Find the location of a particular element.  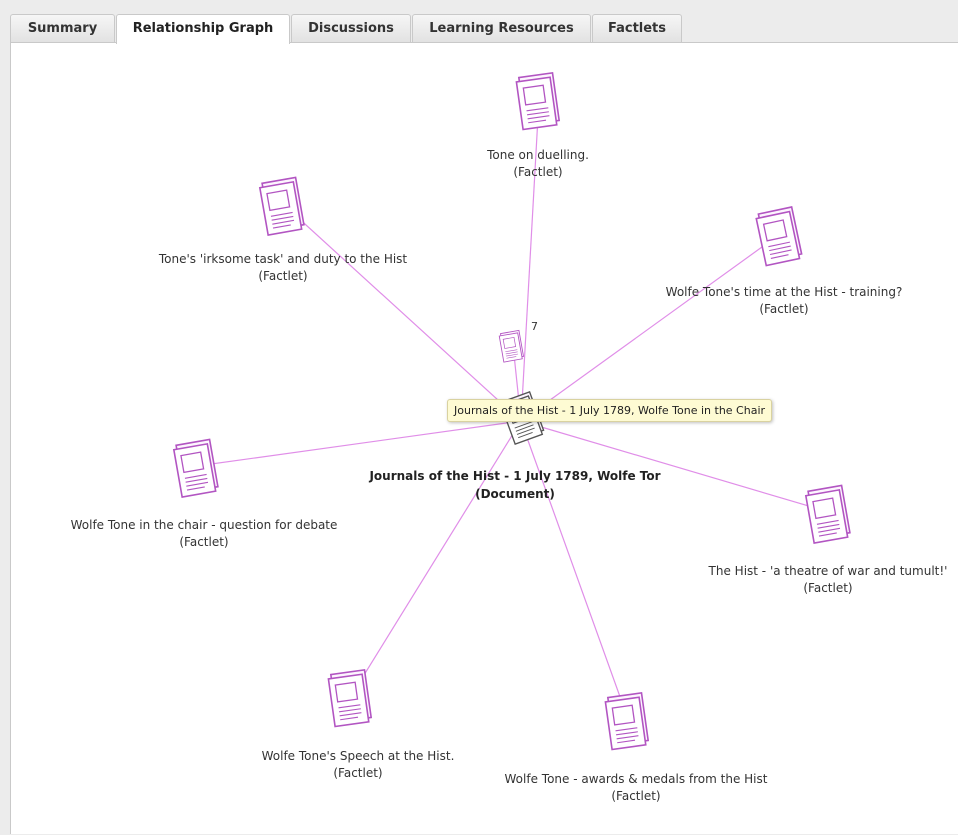

tab-learning-resources: Learning Resources is located at coordinates (501, 28).